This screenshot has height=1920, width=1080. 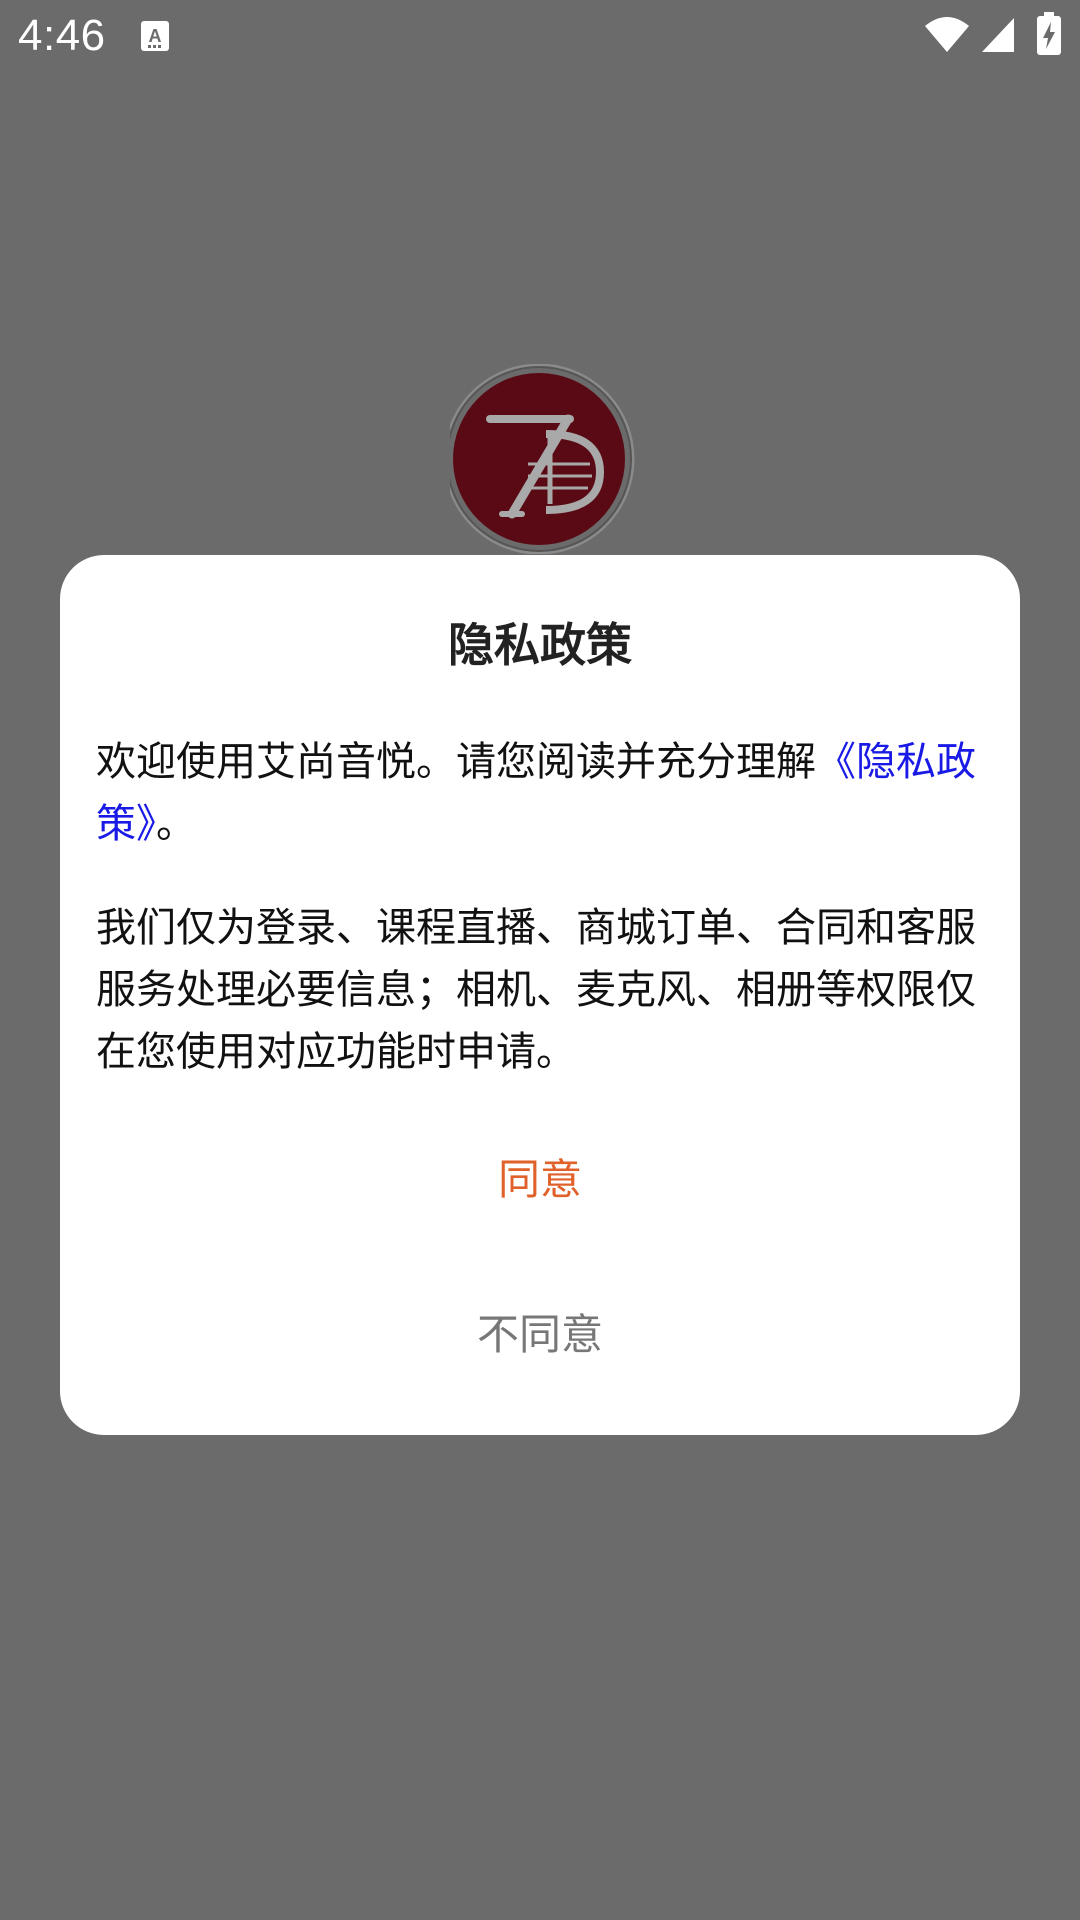 I want to click on svg-text: A, so click(x=155, y=36).